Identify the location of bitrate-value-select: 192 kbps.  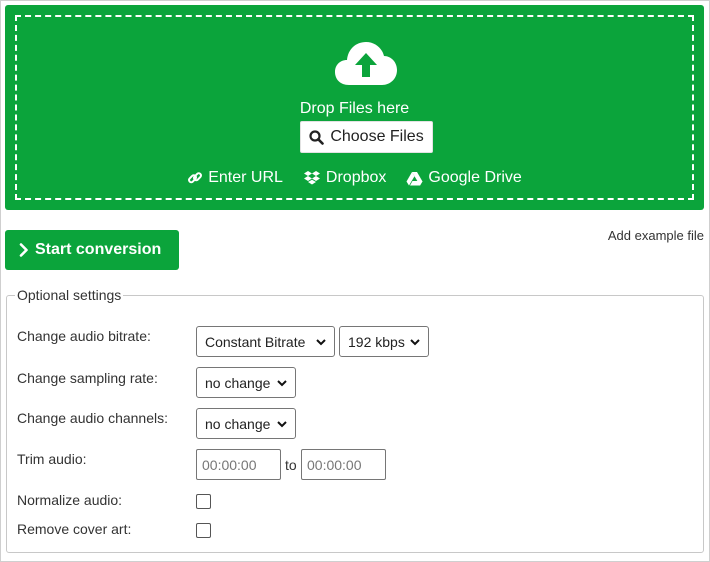
(384, 341).